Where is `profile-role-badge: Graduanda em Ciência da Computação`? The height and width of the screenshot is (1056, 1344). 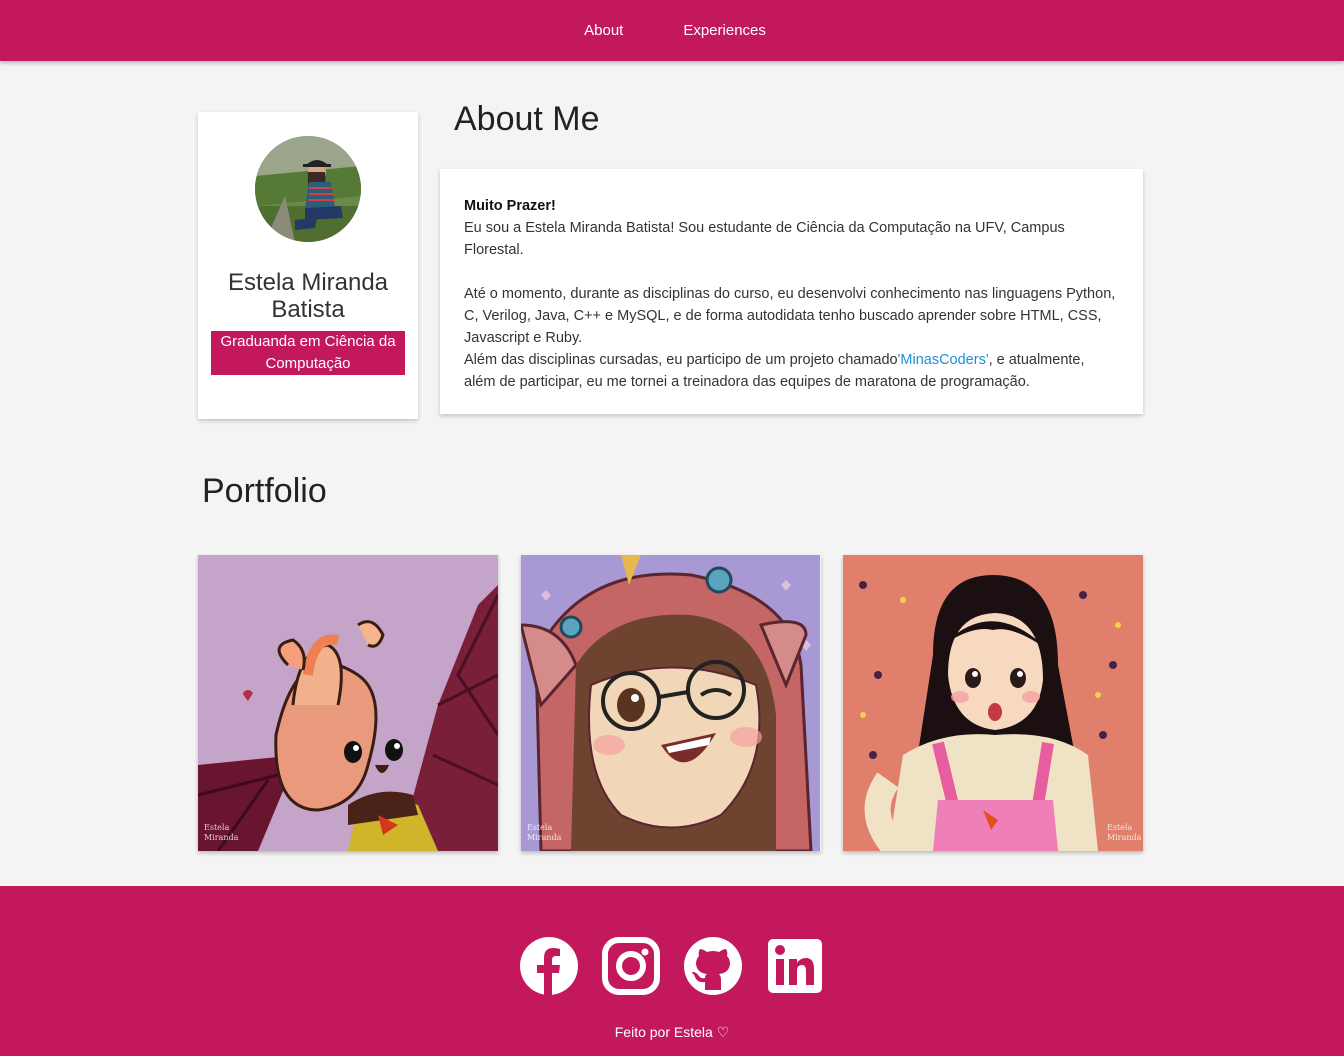 profile-role-badge: Graduanda em Ciência da Computação is located at coordinates (308, 353).